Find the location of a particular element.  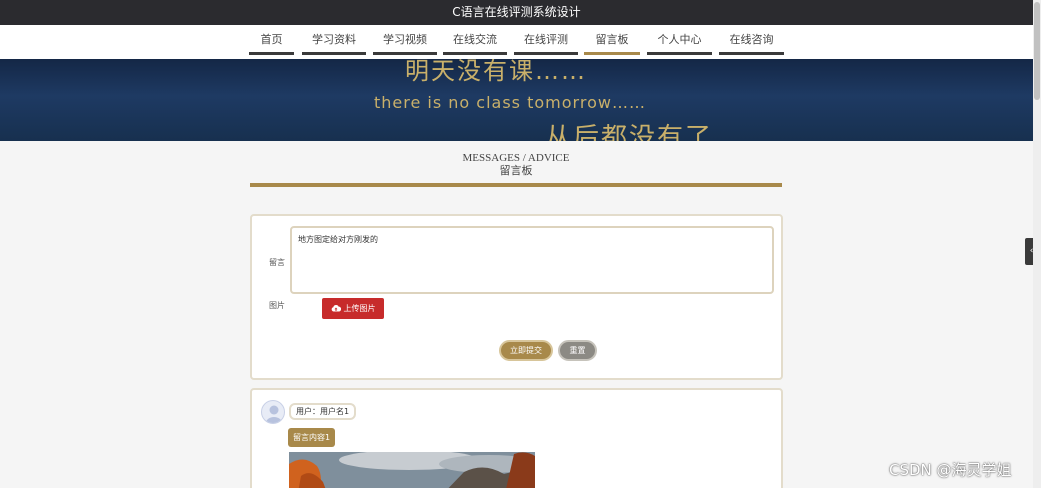

page-scrollbar is located at coordinates (1037, 244).